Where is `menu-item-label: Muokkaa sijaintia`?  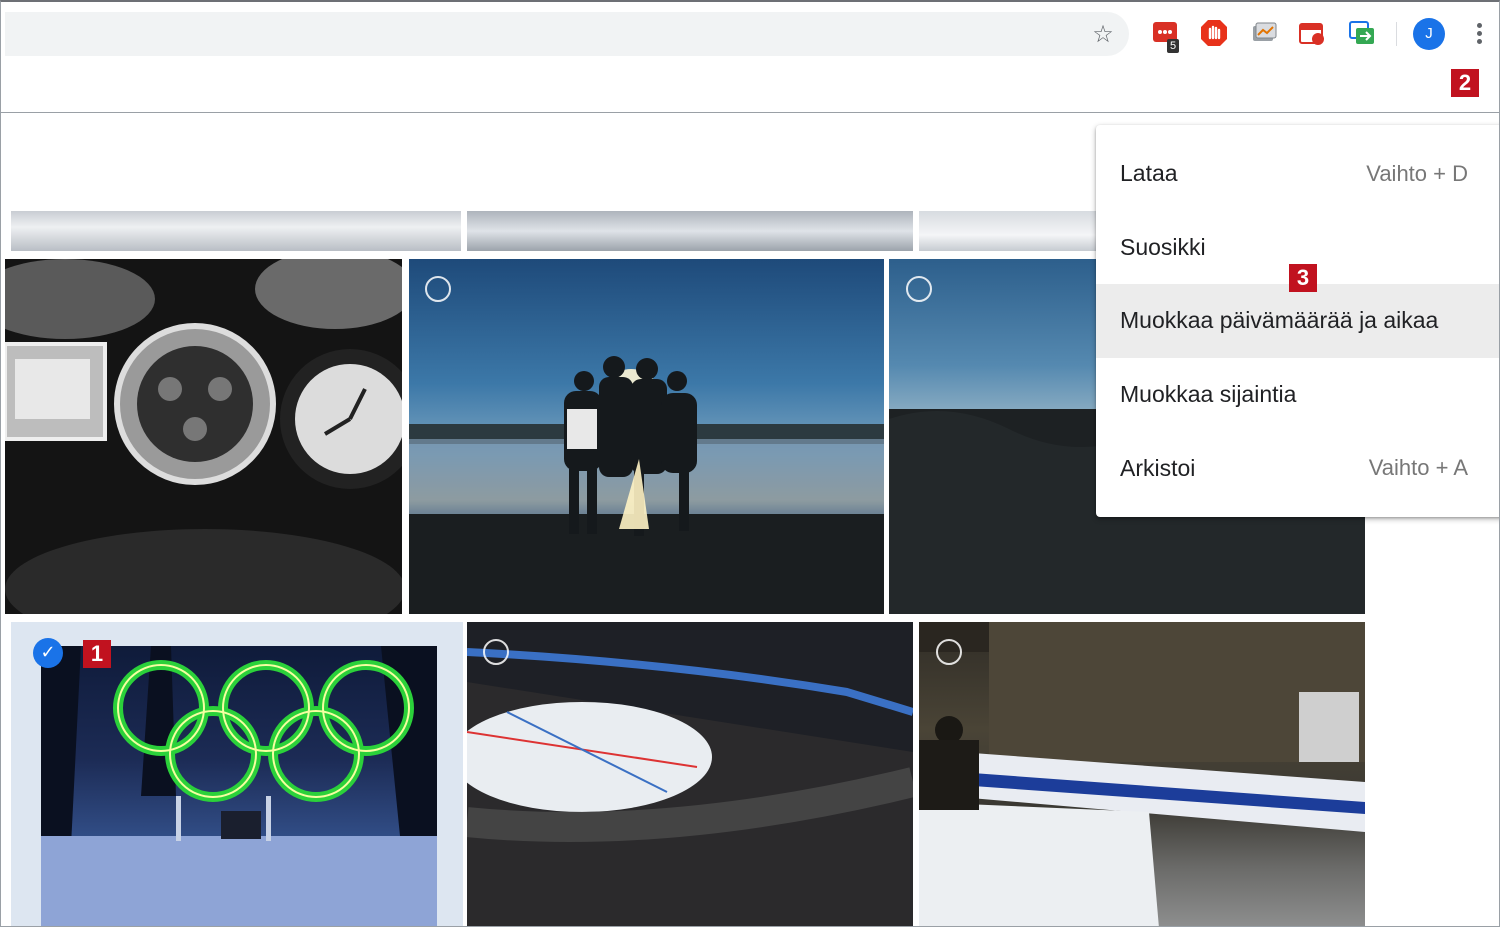
menu-item-label: Muokkaa sijaintia is located at coordinates (1208, 394).